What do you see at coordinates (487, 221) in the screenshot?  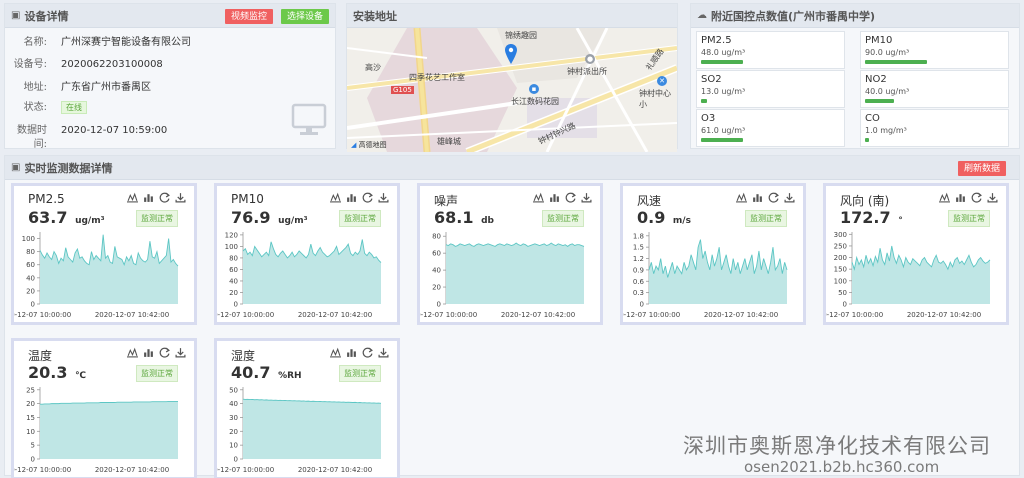 I see `current-value-unit: db` at bounding box center [487, 221].